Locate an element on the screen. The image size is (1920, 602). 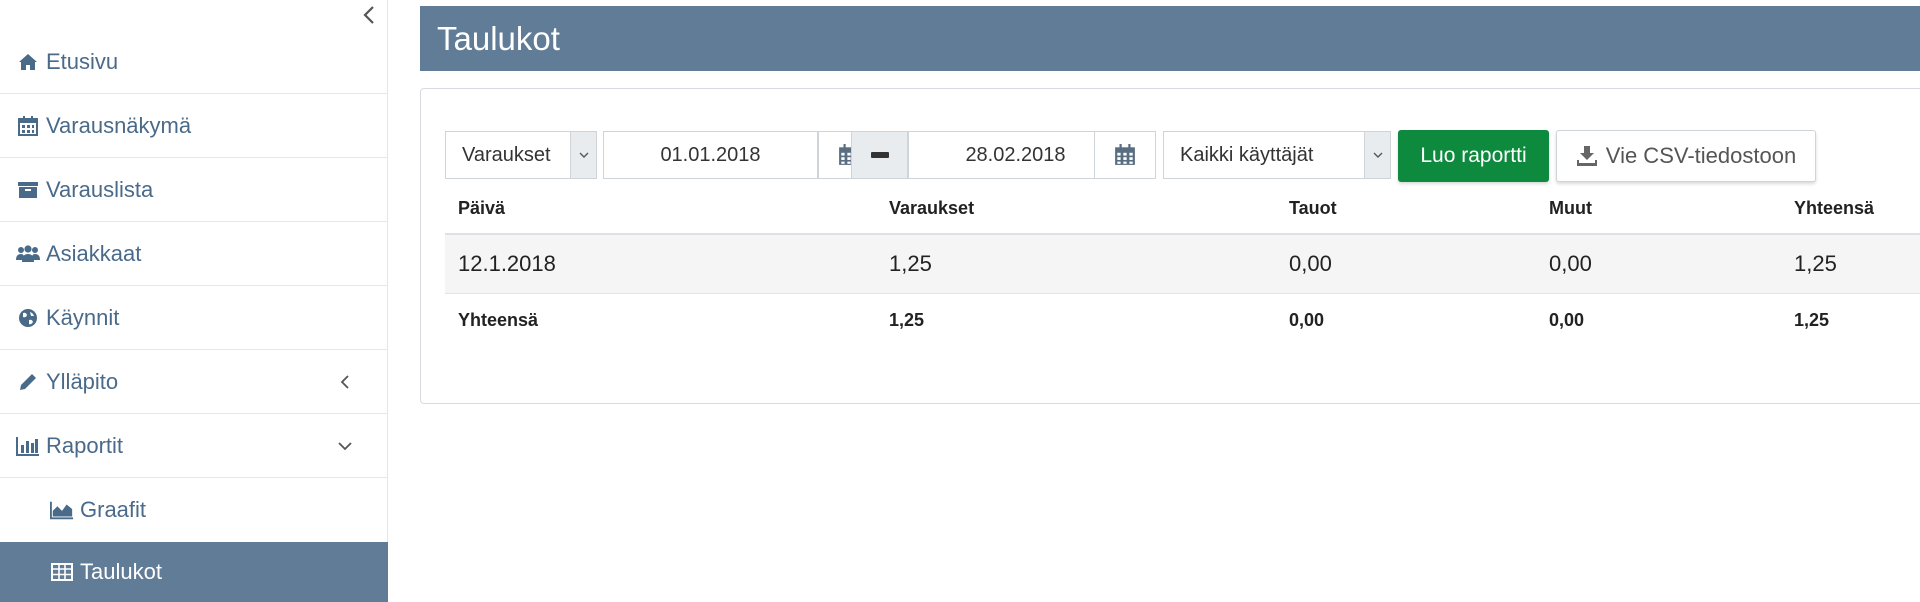
export-csv-button: Vie CSV-tiedostoon is located at coordinates (1686, 156).